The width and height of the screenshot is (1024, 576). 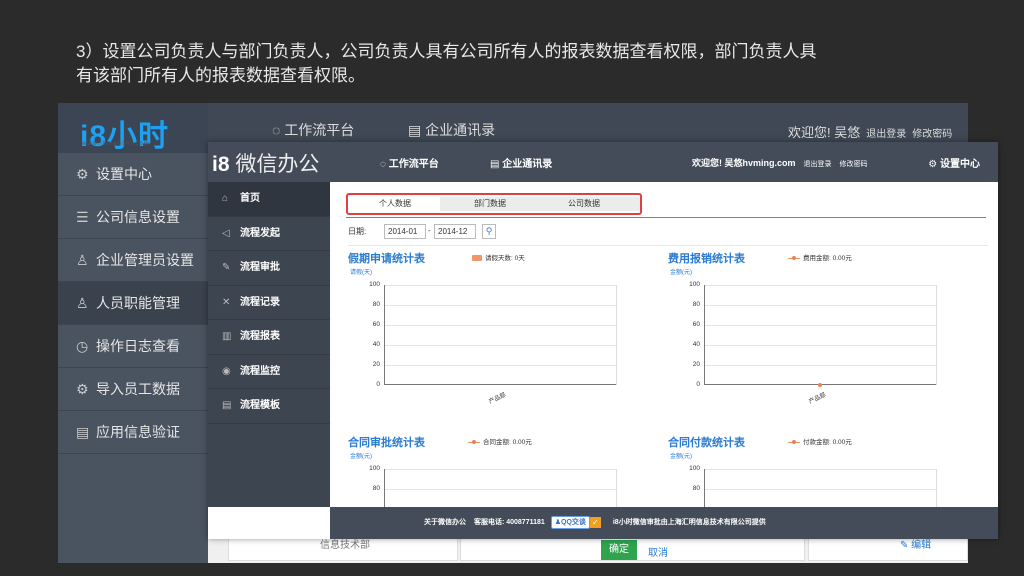 I want to click on sidebar-item: ▥ 流程报表, so click(x=269, y=337).